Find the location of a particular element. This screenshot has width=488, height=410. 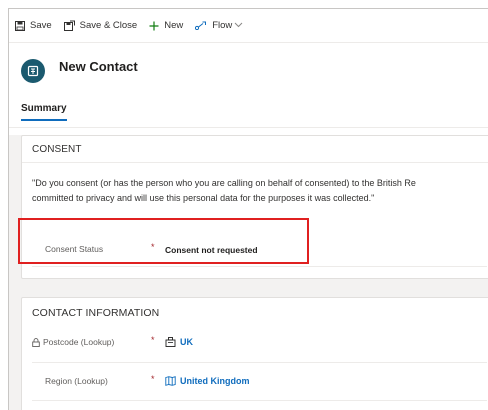

region-label: Region (Lookup) is located at coordinates (76, 381).